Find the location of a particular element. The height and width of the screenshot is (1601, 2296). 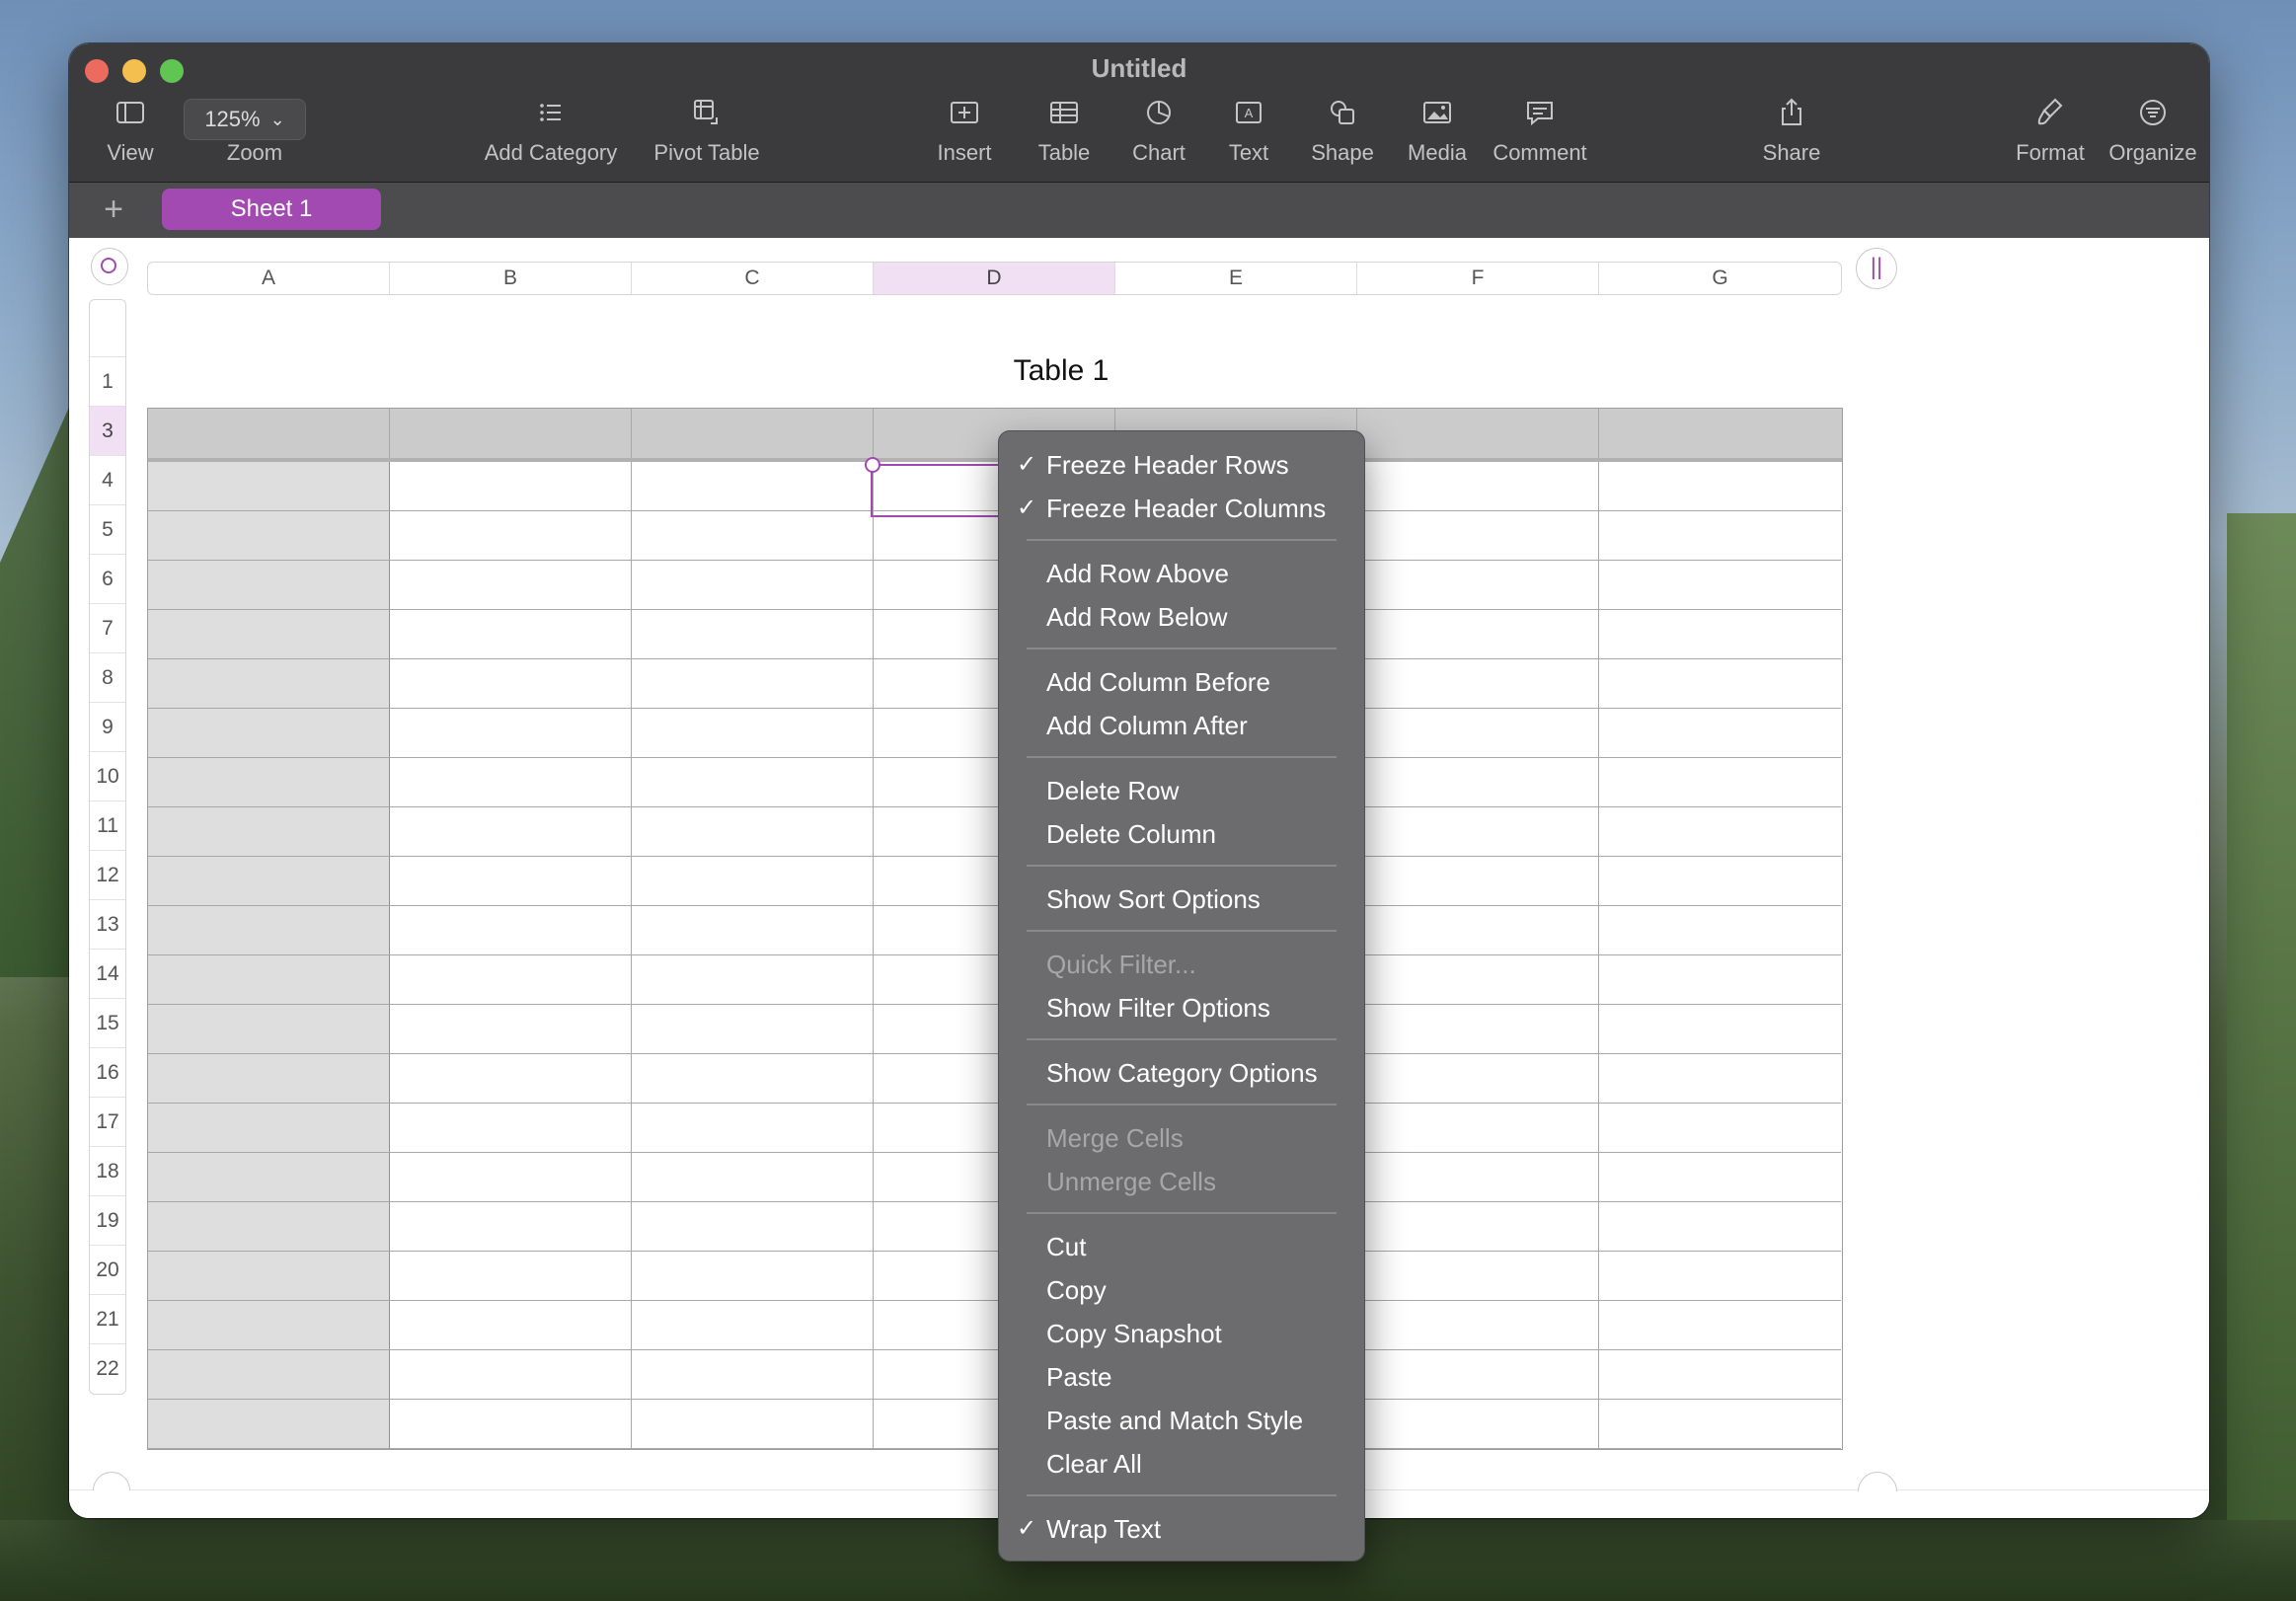

menu-cut: Cut is located at coordinates (1066, 1246).